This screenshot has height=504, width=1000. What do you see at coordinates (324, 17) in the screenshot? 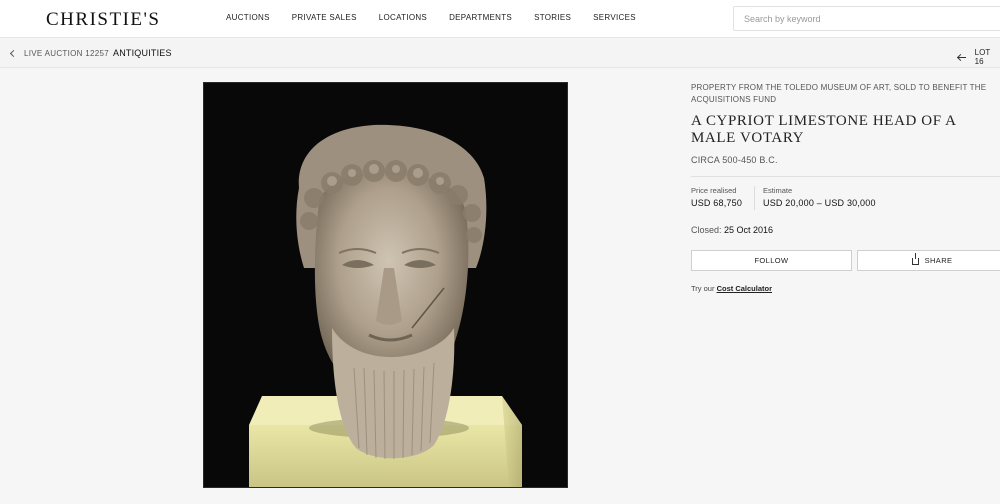
I see `nav-private-sales: PRIVATE SALES` at bounding box center [324, 17].